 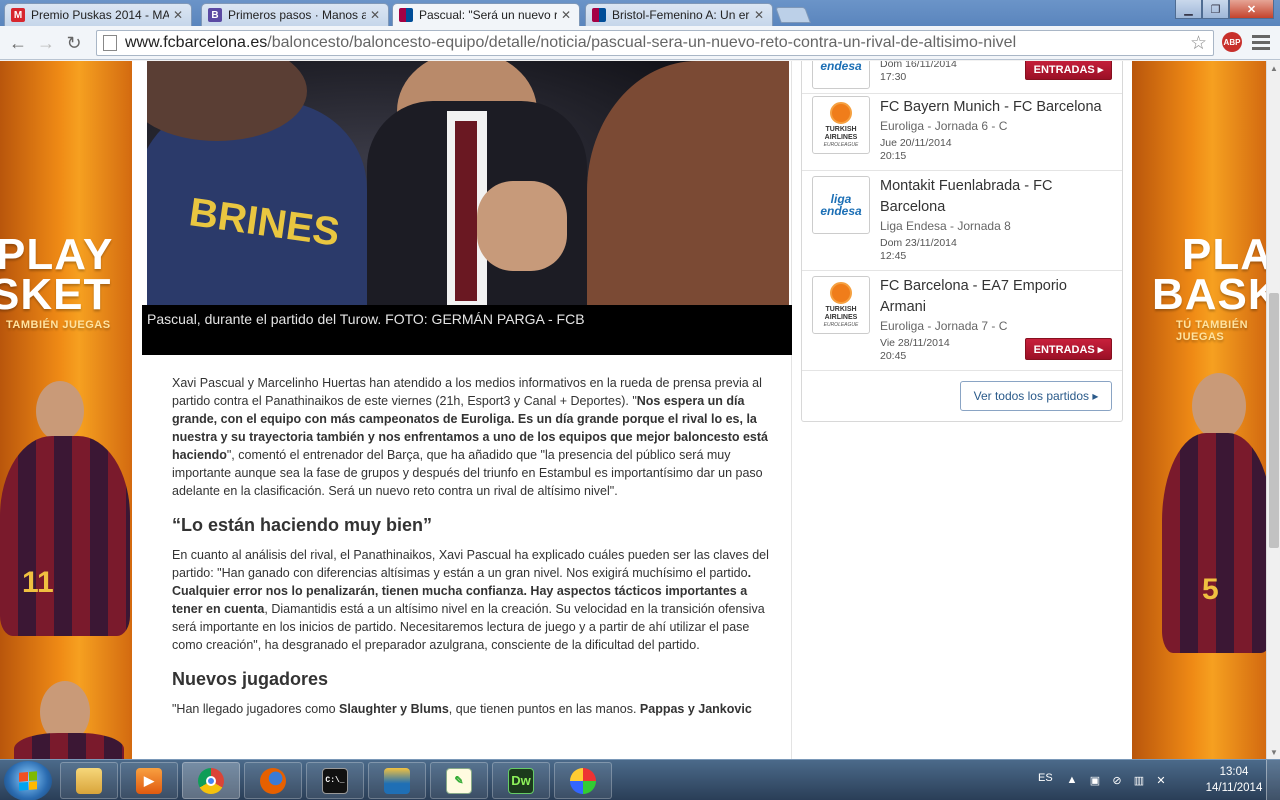 I want to click on taskbar-media-player: ▶, so click(x=149, y=780).